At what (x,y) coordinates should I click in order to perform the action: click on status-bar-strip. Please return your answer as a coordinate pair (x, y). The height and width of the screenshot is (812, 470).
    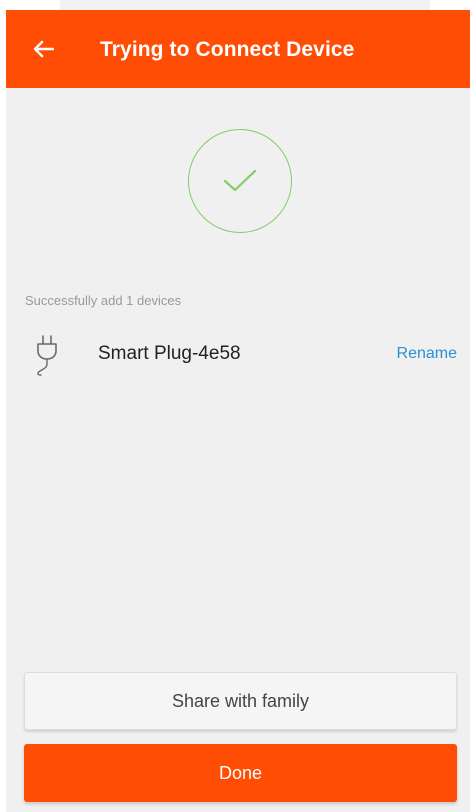
    Looking at the image, I should click on (245, 5).